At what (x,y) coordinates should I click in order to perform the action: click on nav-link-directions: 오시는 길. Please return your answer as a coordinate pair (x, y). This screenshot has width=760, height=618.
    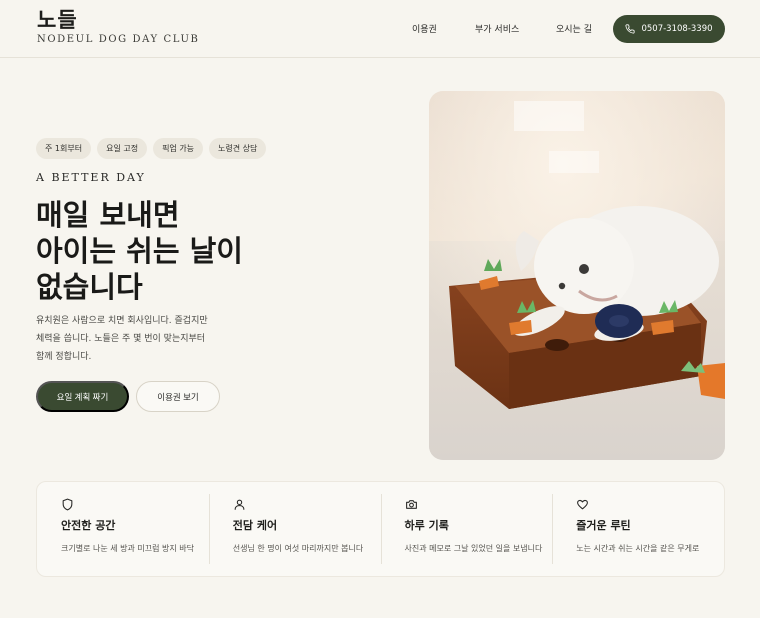
    Looking at the image, I should click on (574, 28).